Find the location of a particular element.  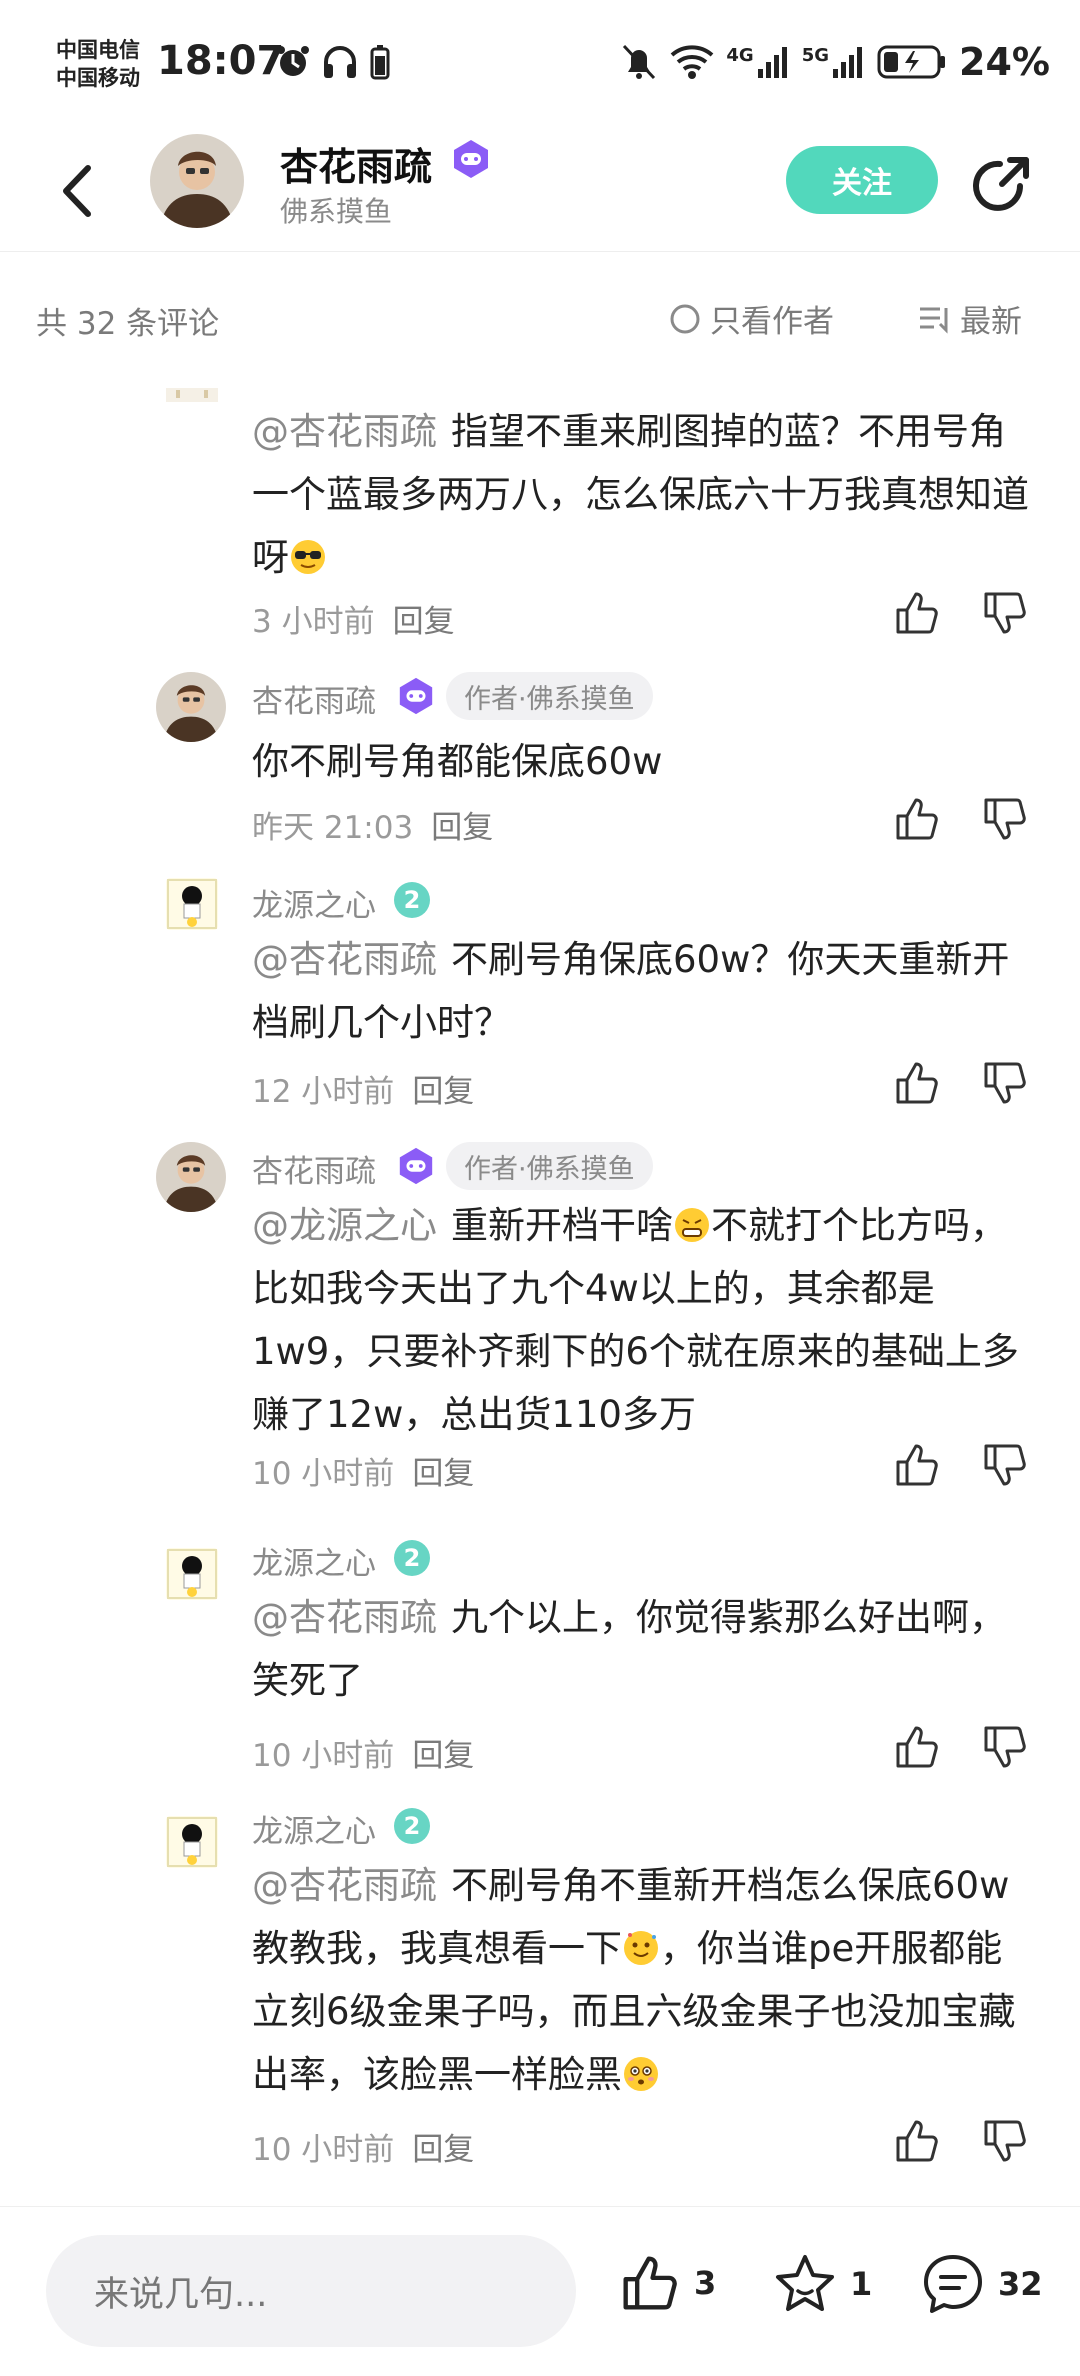

back-button is located at coordinates (77, 191).